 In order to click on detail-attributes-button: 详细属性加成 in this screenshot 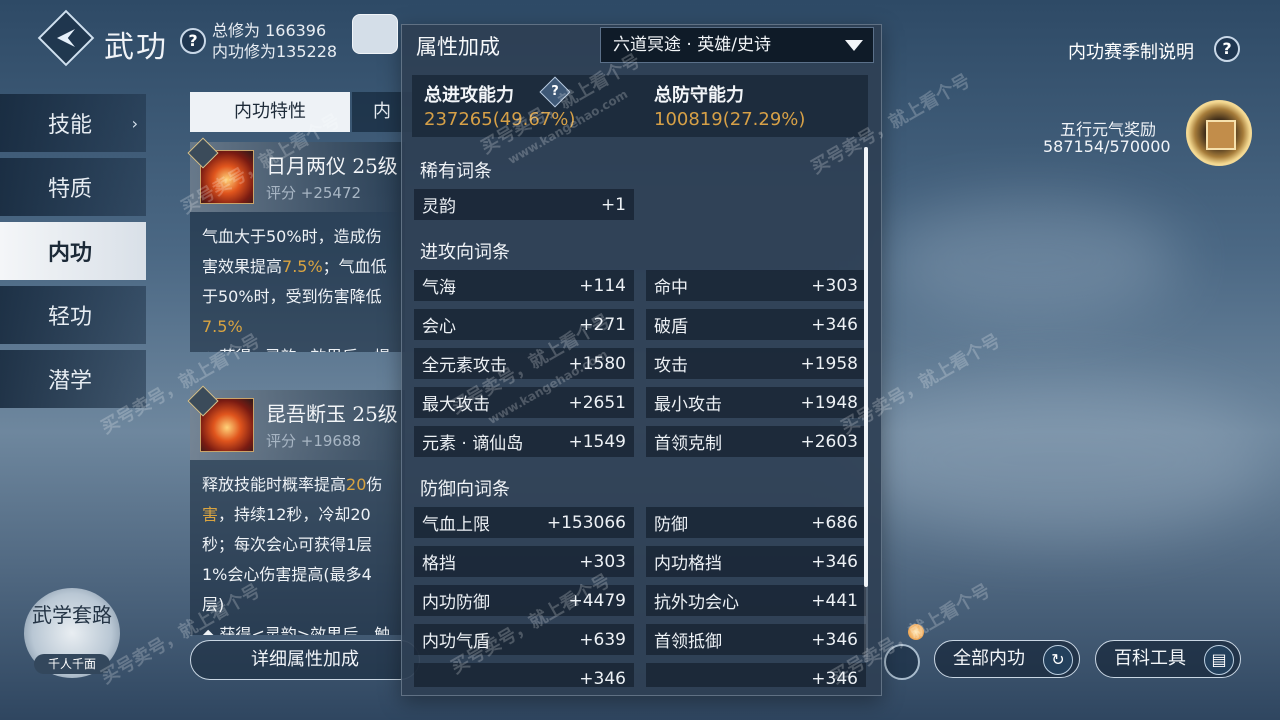, I will do `click(305, 660)`.